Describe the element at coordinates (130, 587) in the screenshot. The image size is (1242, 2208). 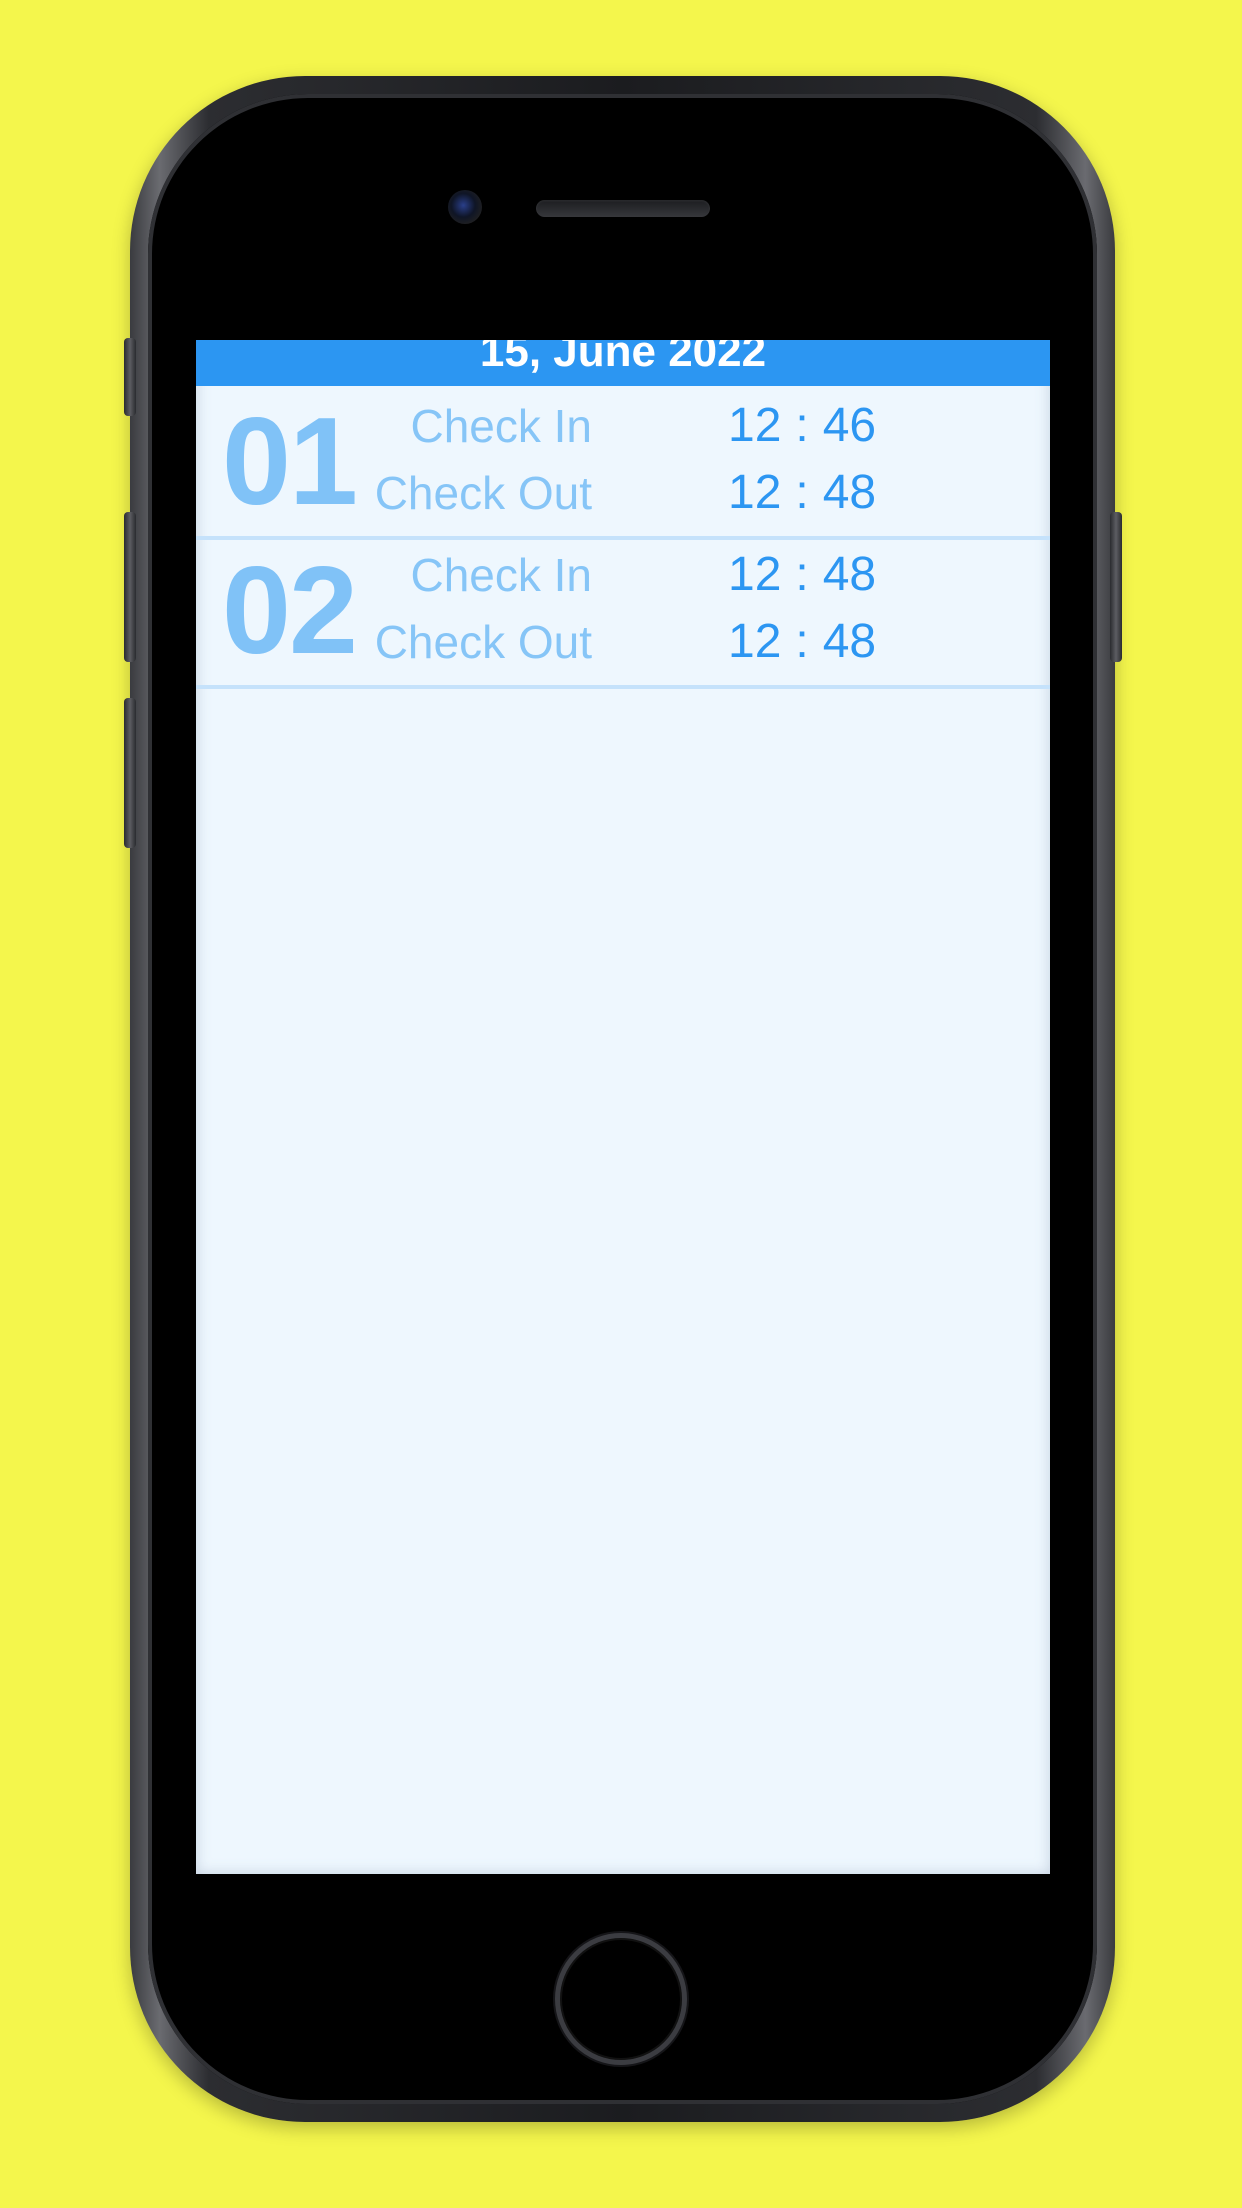
I see `volume-up-button` at that location.